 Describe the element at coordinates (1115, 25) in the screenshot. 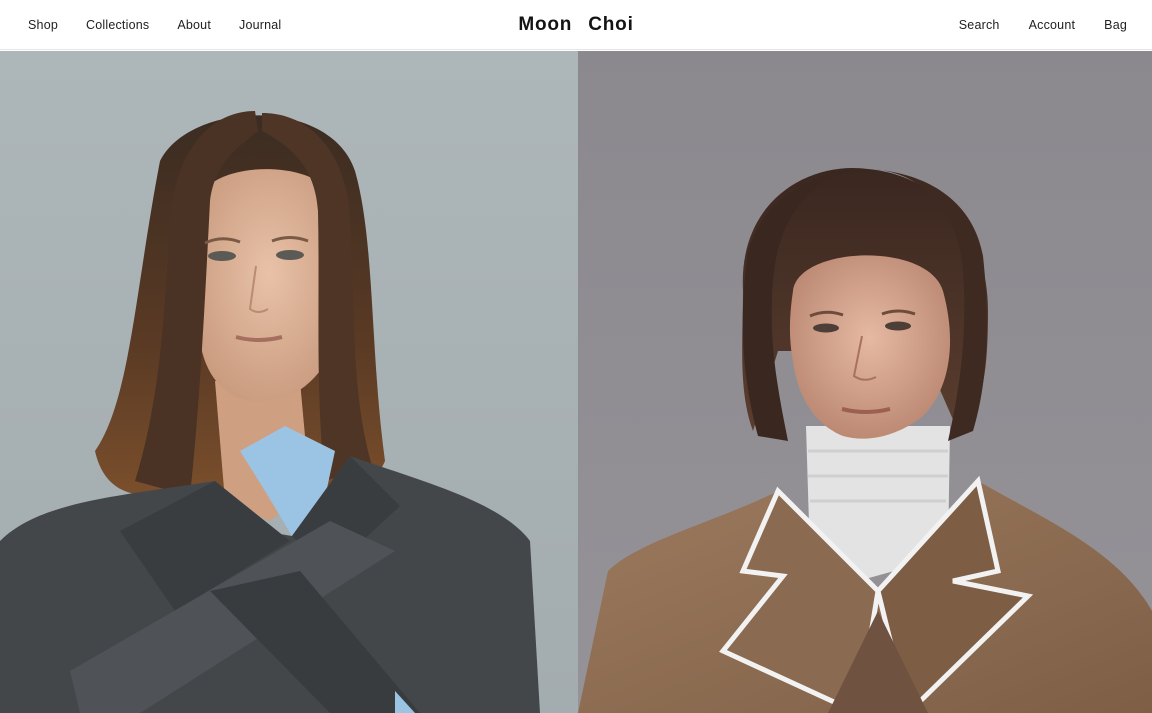

I see `nav-link-bag: Bag` at that location.